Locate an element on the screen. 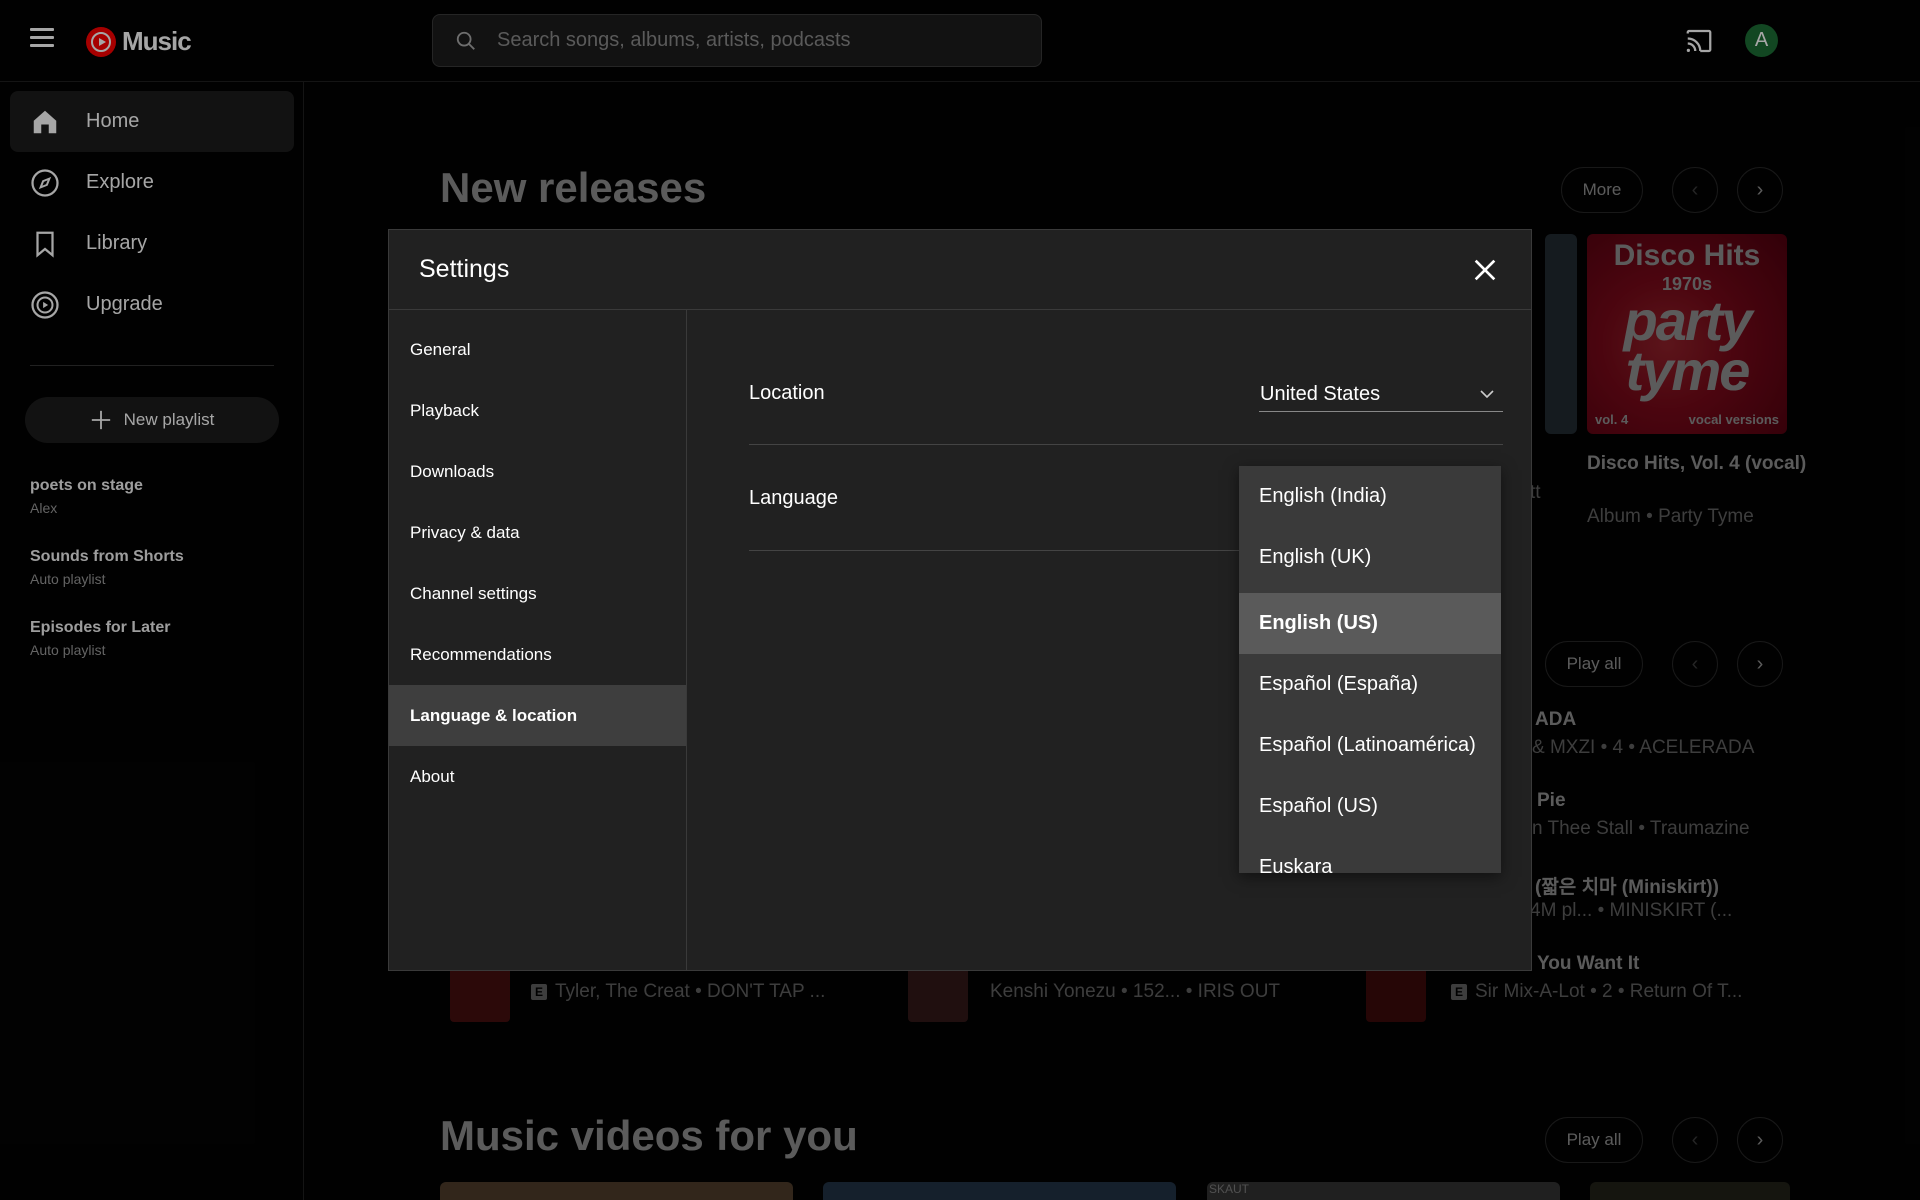 This screenshot has height=1200, width=1920. language-option: English (India) is located at coordinates (1370, 496).